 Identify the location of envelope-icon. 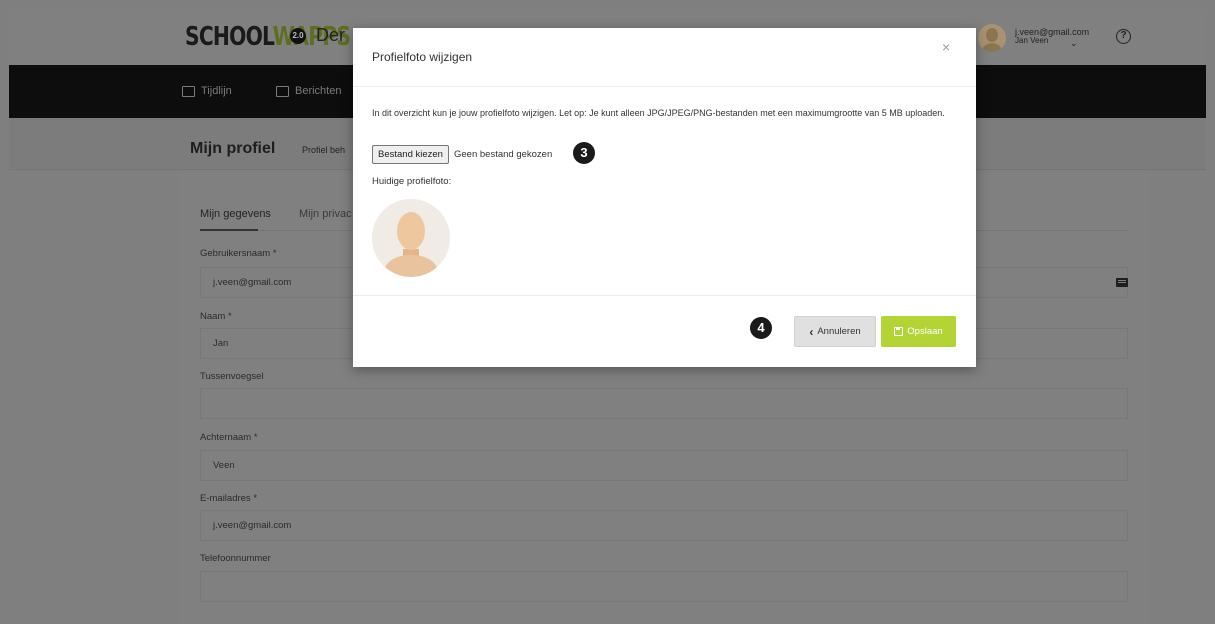
(282, 91).